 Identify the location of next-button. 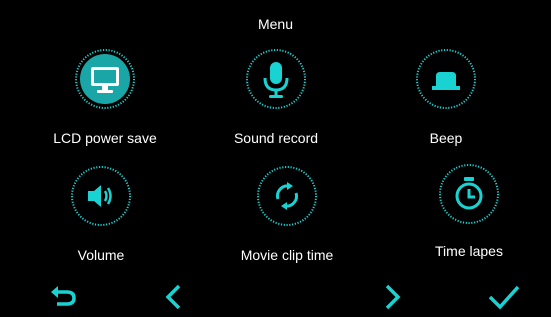
(392, 297).